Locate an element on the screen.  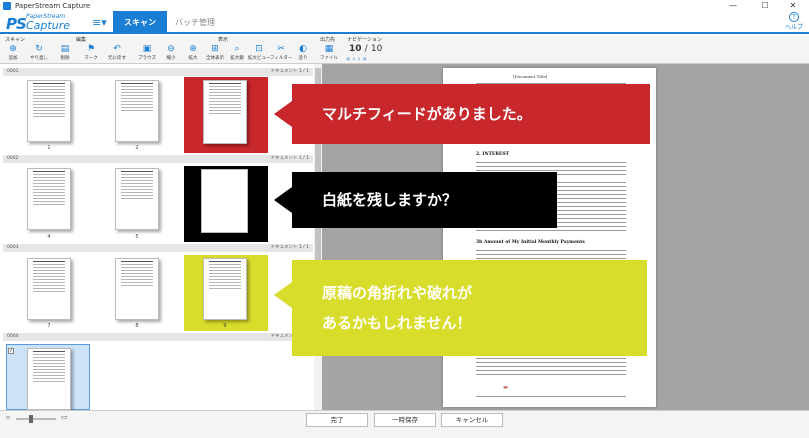
page-indicator: 10 / 10 is located at coordinates (365, 49).